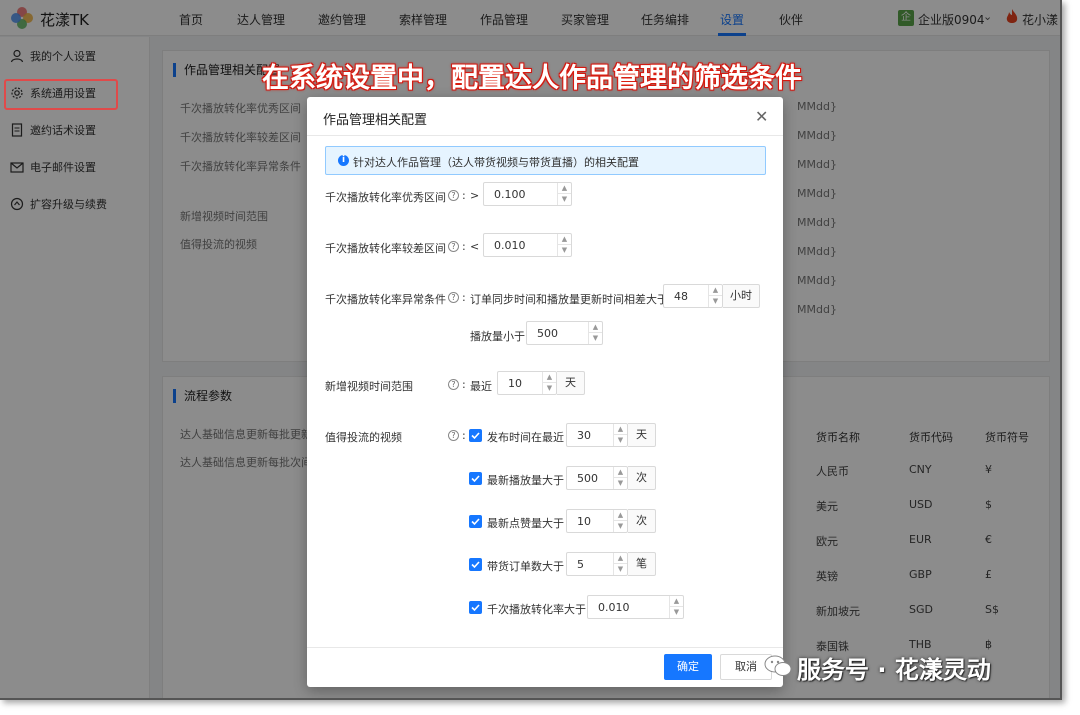 The image size is (1080, 715). Describe the element at coordinates (569, 299) in the screenshot. I see `abnormal-cond1: 订单同步时间和播放量更新时间相差大于` at that location.